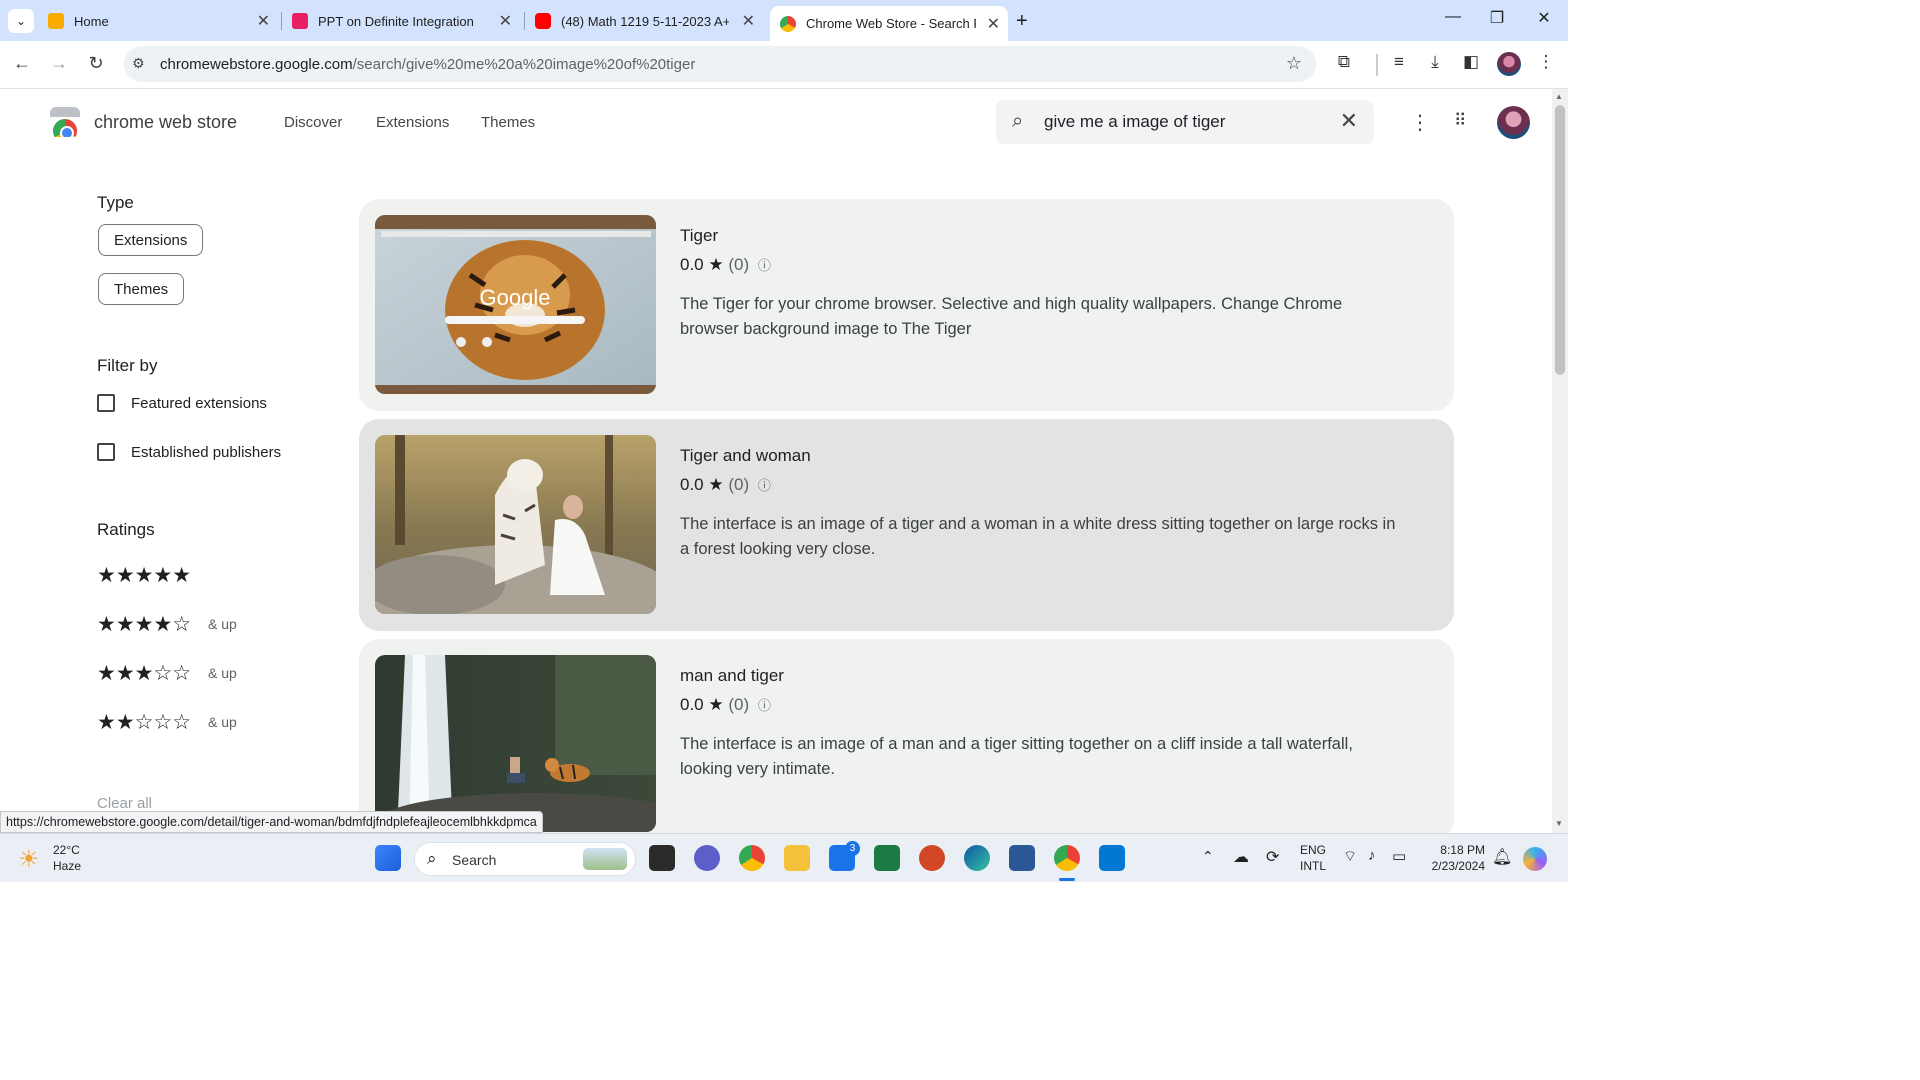 This screenshot has width=1920, height=1080. Describe the element at coordinates (1399, 64) in the screenshot. I see `media-control-icon: ≡` at that location.